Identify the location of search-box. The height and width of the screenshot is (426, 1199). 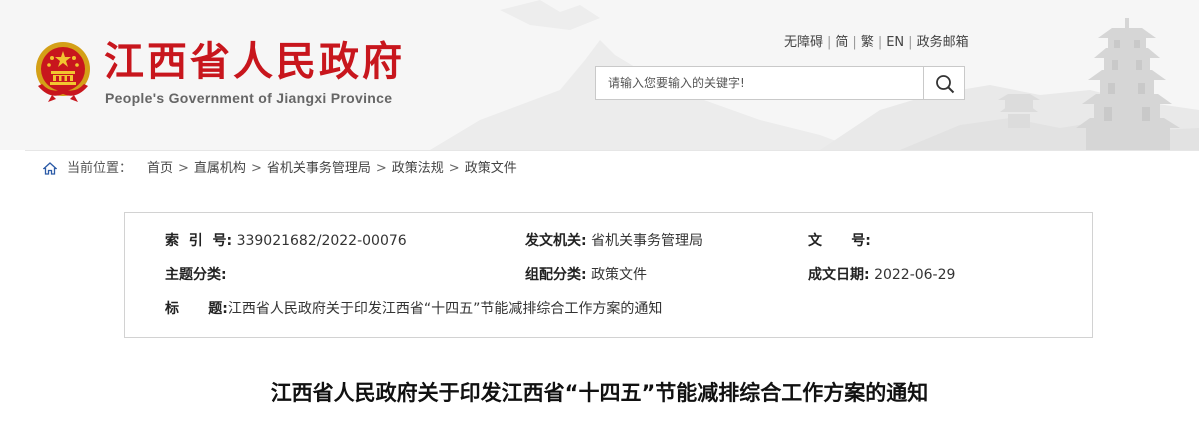
(780, 83).